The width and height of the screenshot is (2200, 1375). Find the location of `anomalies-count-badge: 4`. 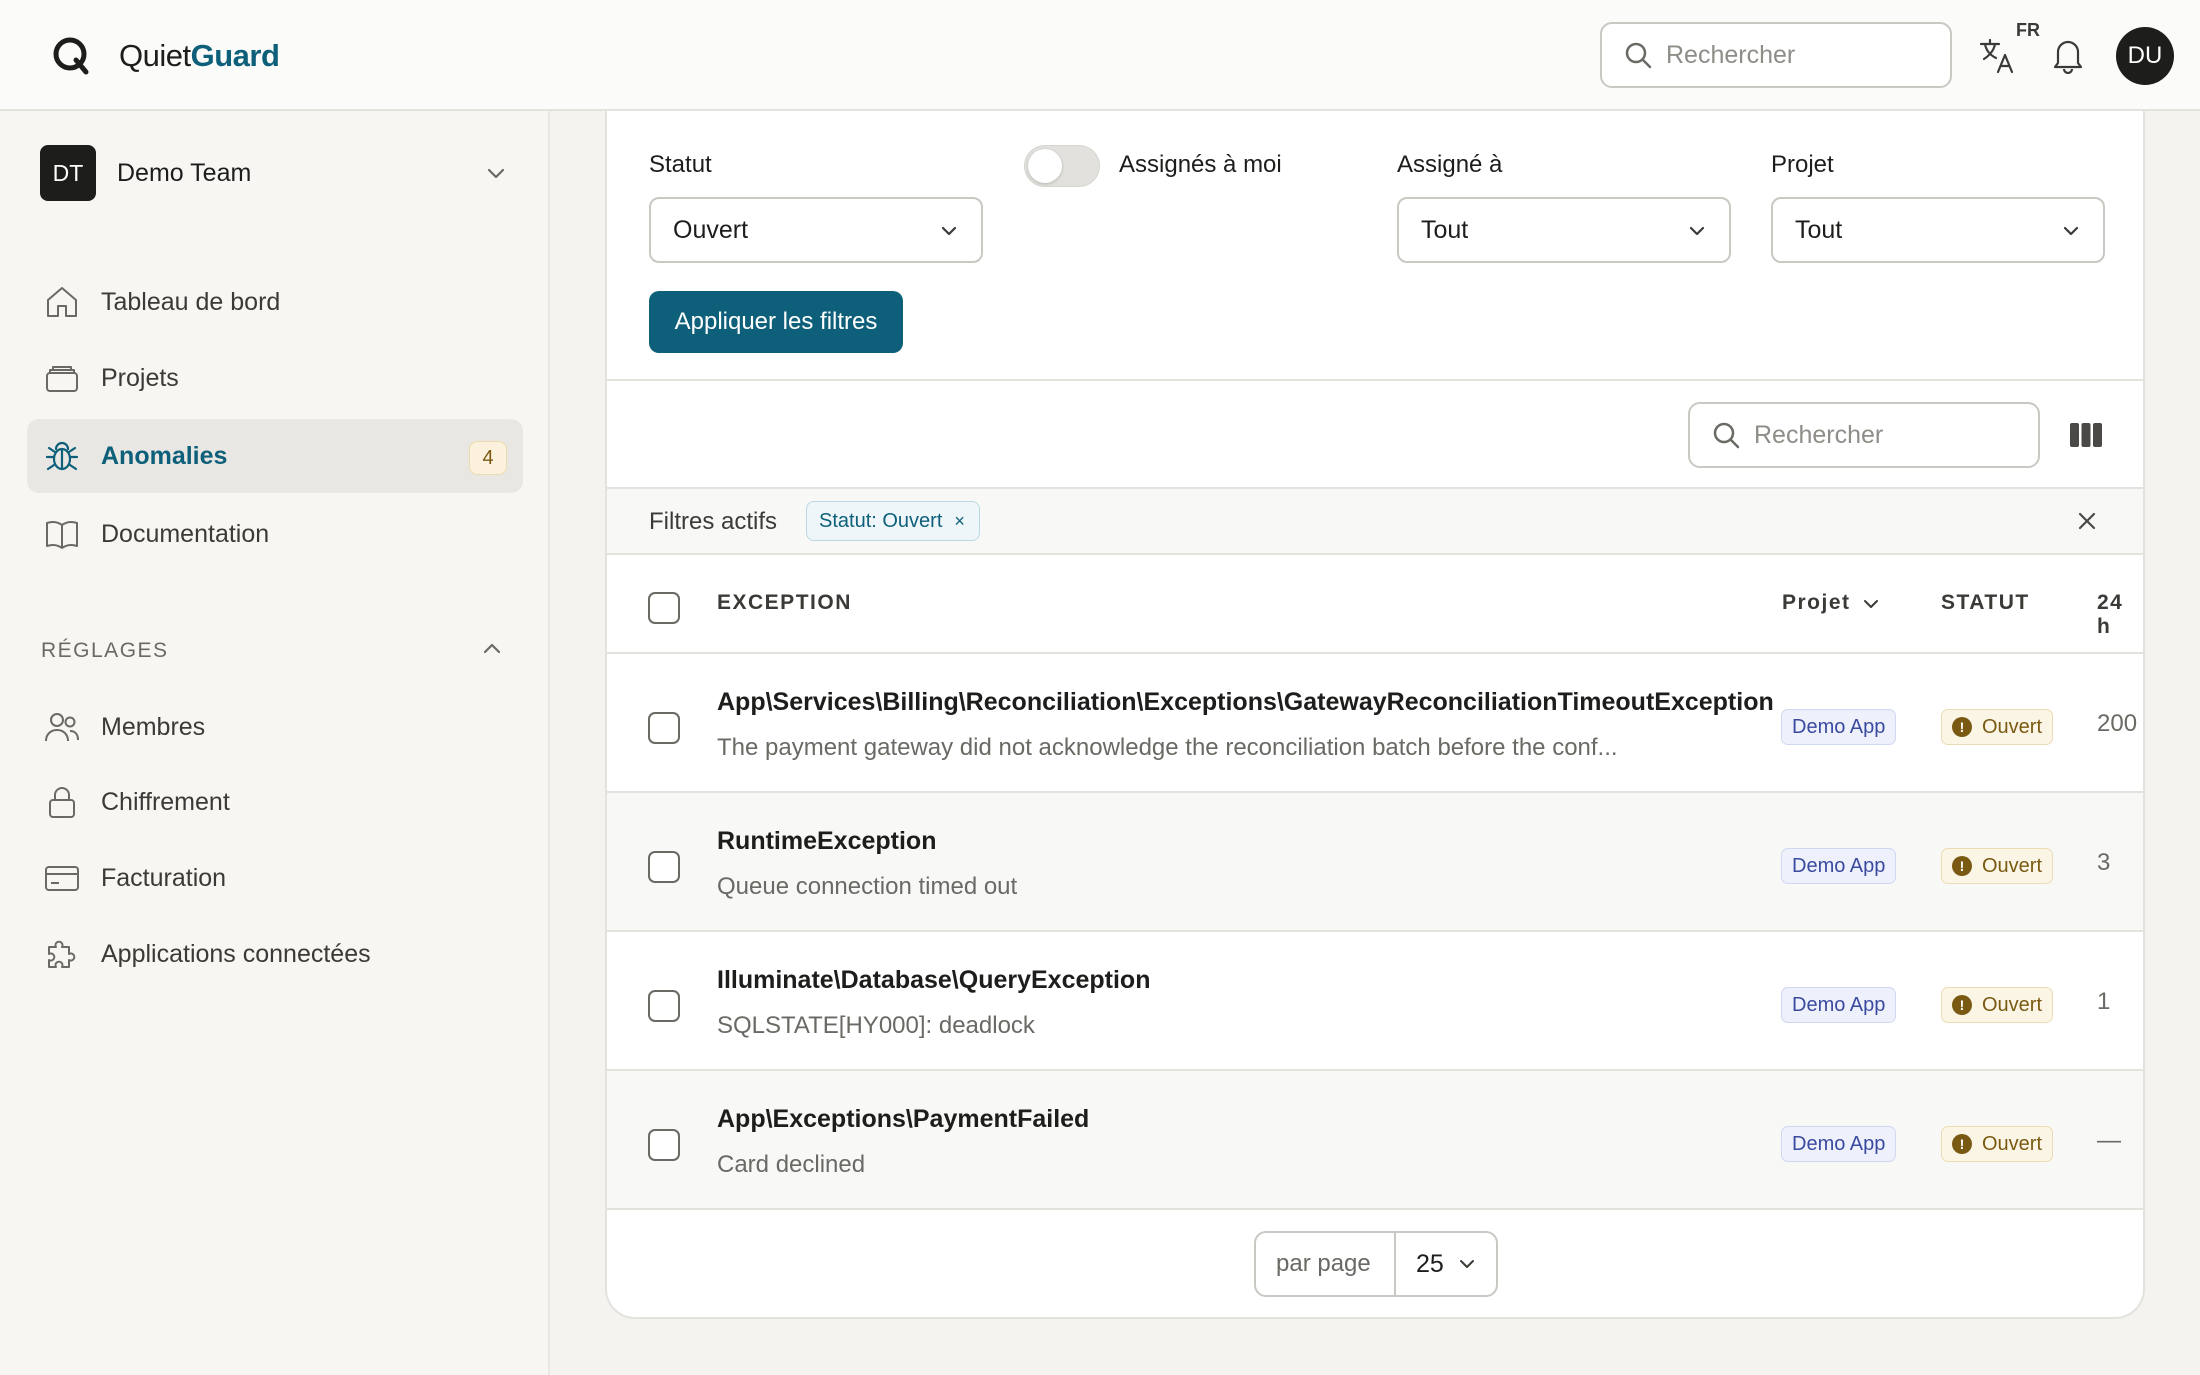

anomalies-count-badge: 4 is located at coordinates (488, 458).